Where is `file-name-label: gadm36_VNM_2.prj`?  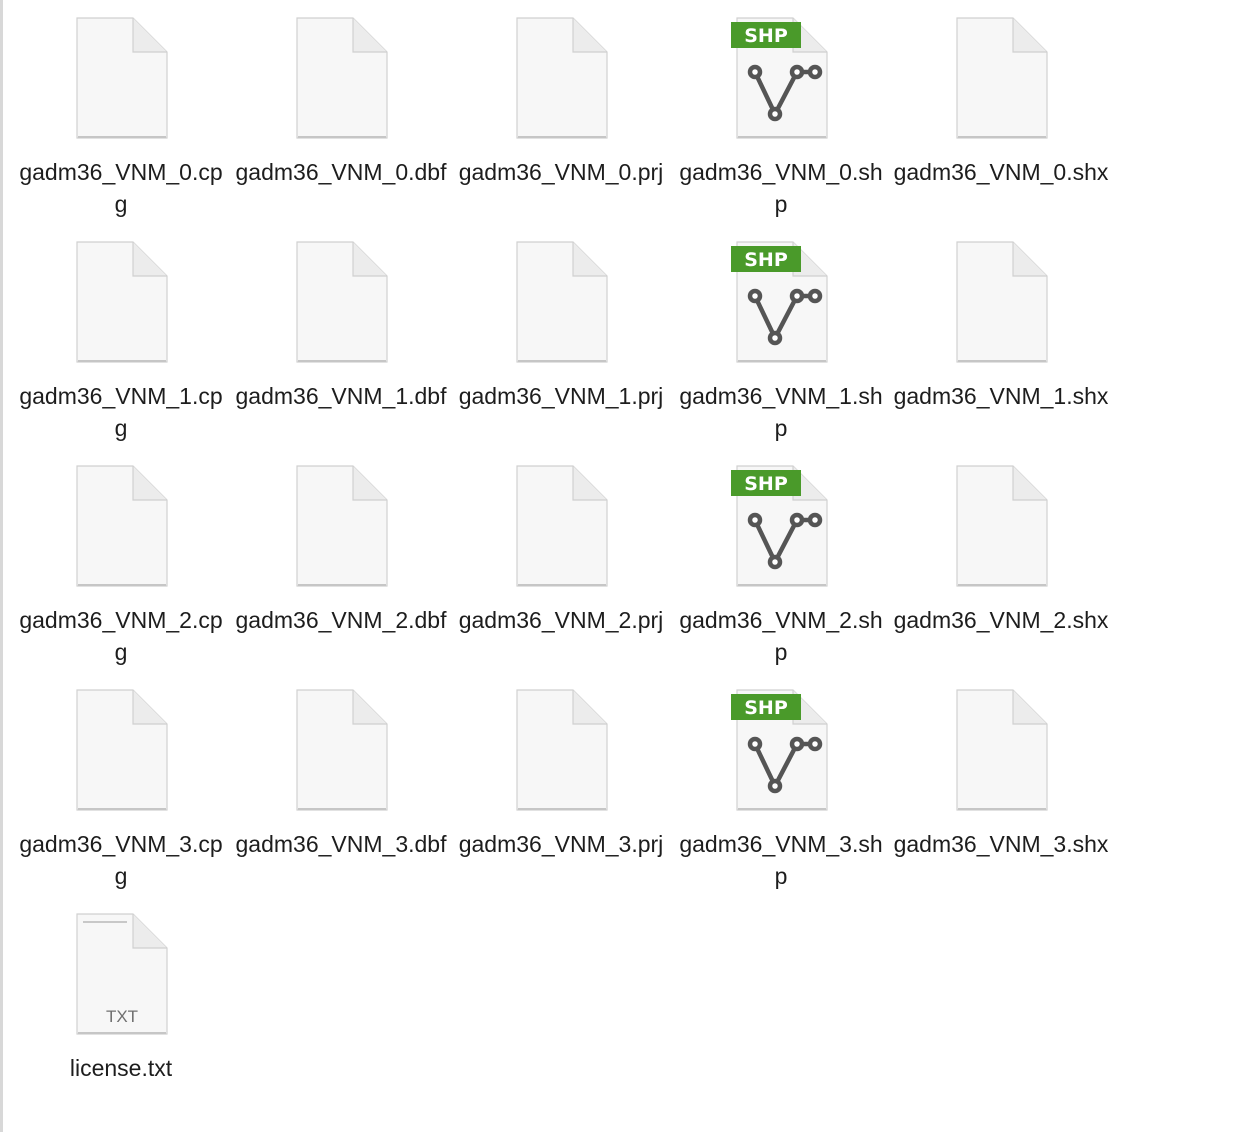
file-name-label: gadm36_VNM_2.prj is located at coordinates (561, 620).